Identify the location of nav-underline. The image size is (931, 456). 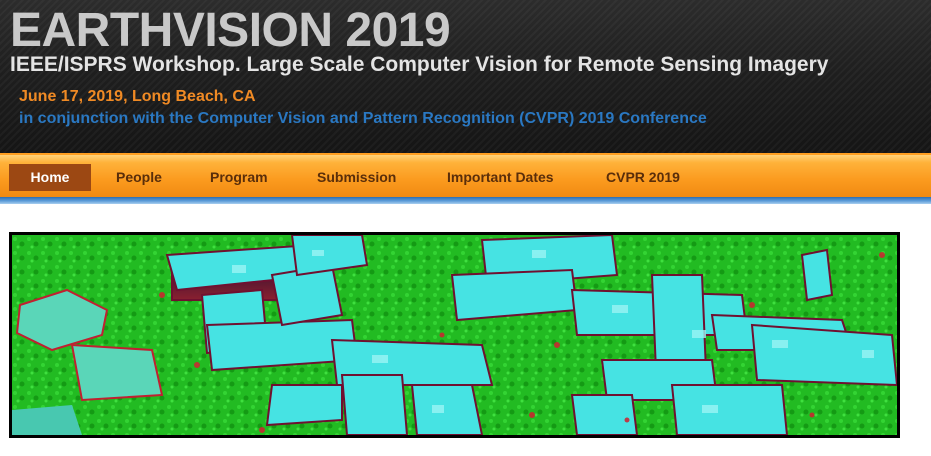
(465, 200).